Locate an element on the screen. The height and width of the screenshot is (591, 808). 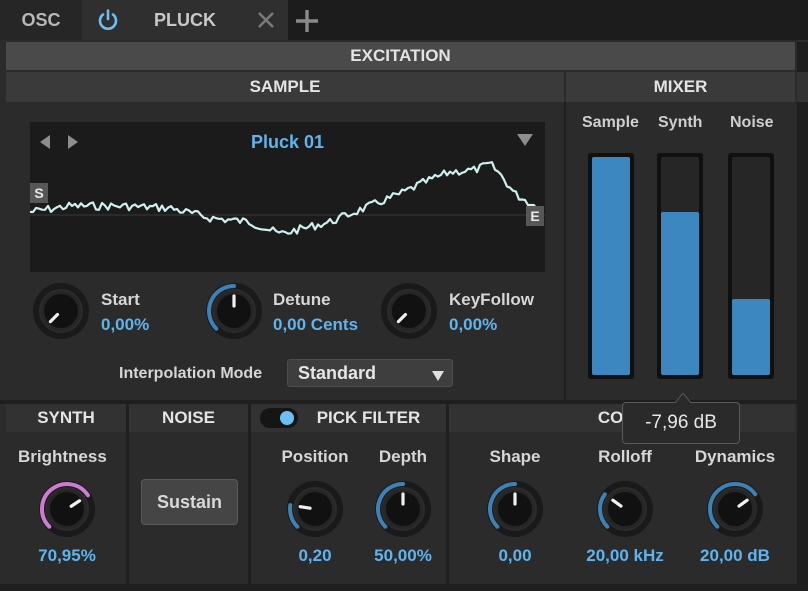
tab-osc-label: OSC is located at coordinates (41, 19).